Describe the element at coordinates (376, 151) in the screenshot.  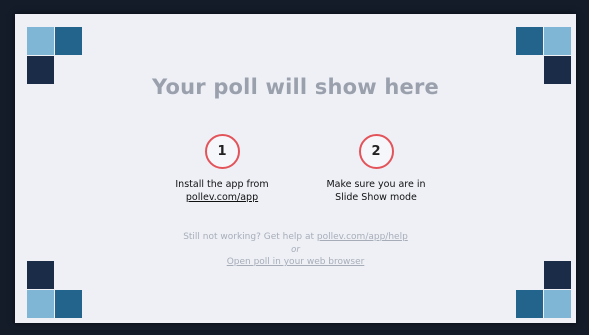
I see `step-number-badge: 2` at that location.